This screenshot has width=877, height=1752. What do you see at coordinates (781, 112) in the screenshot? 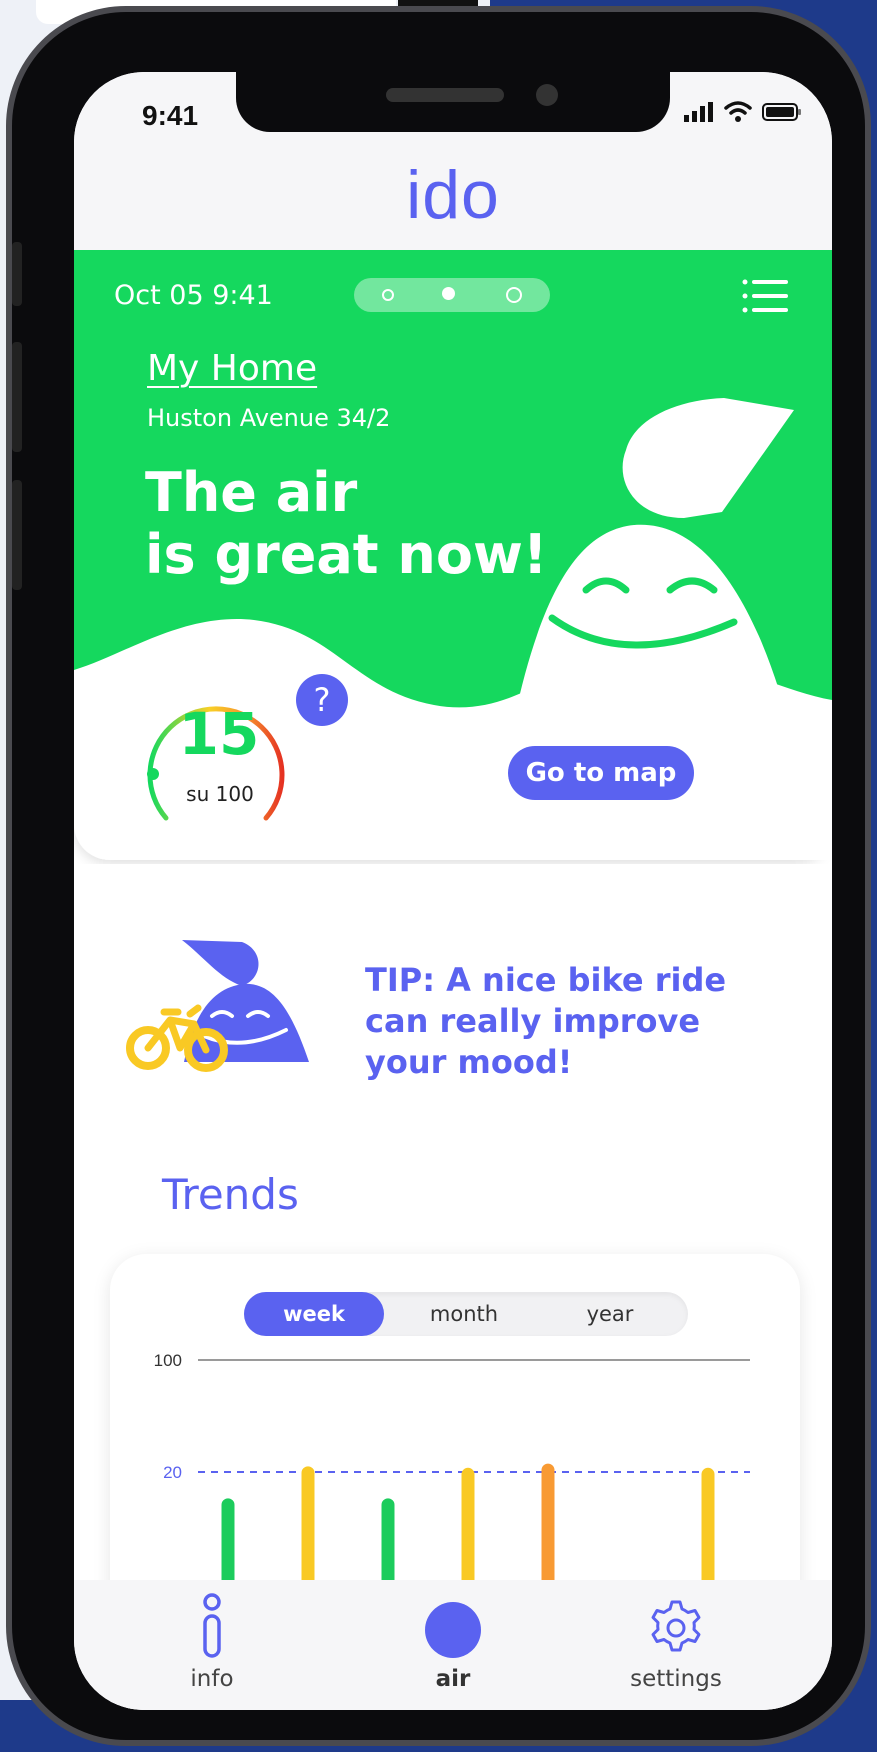
I see `battery-icon` at bounding box center [781, 112].